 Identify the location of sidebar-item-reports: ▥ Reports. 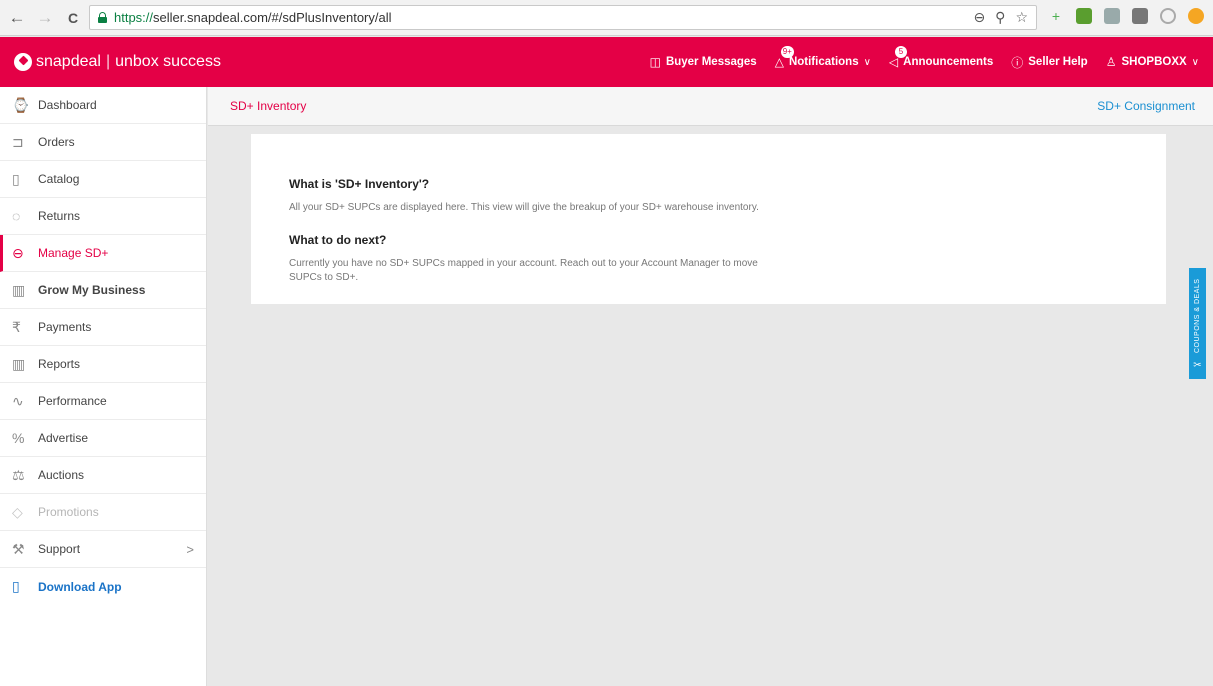
(103, 364).